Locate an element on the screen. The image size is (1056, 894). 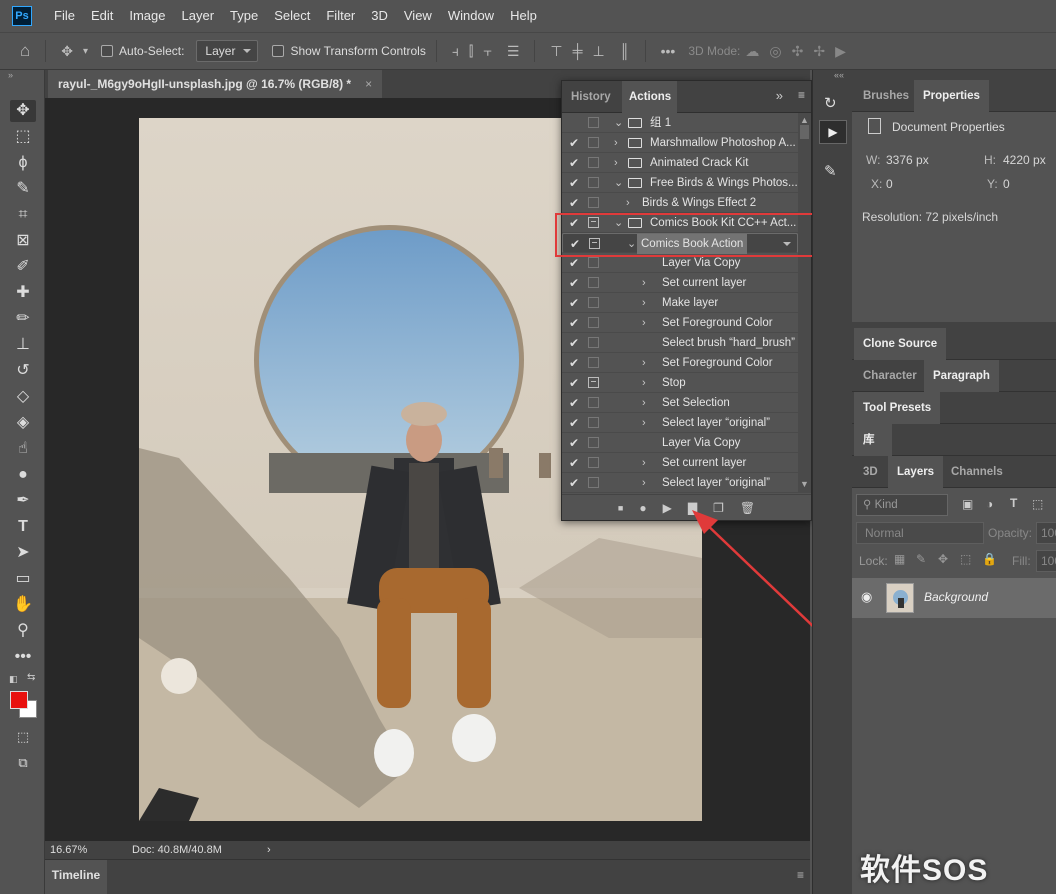
layer-row-background: ◉ Background is located at coordinates (954, 598).